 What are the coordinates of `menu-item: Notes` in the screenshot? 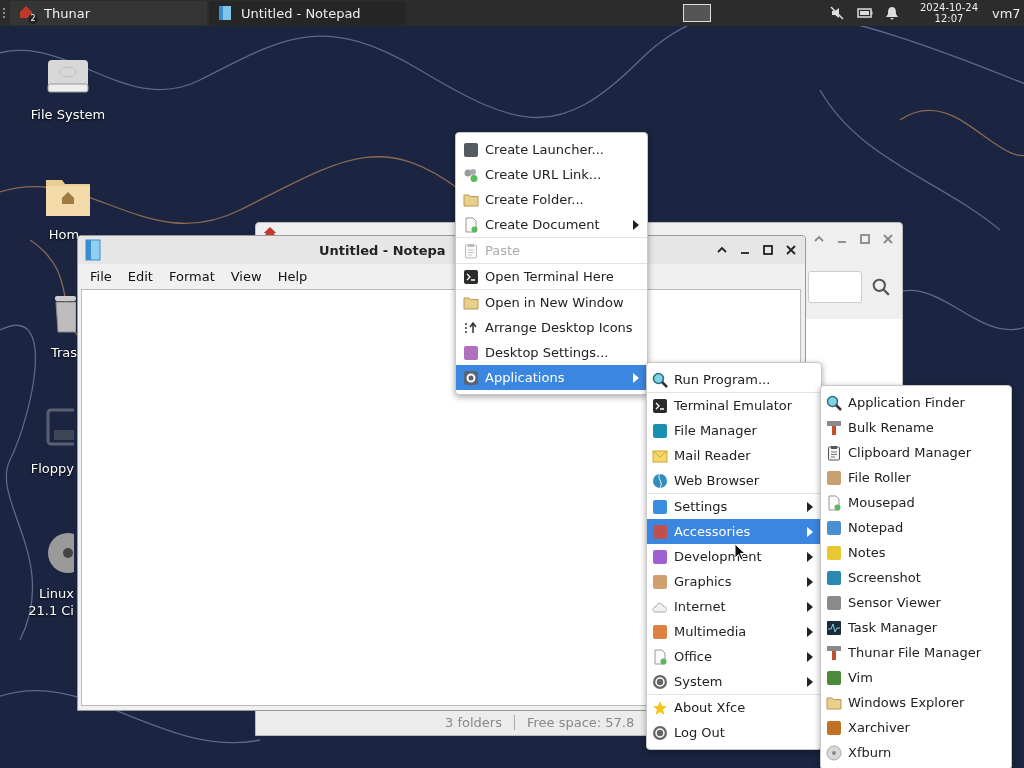 It's located at (916, 552).